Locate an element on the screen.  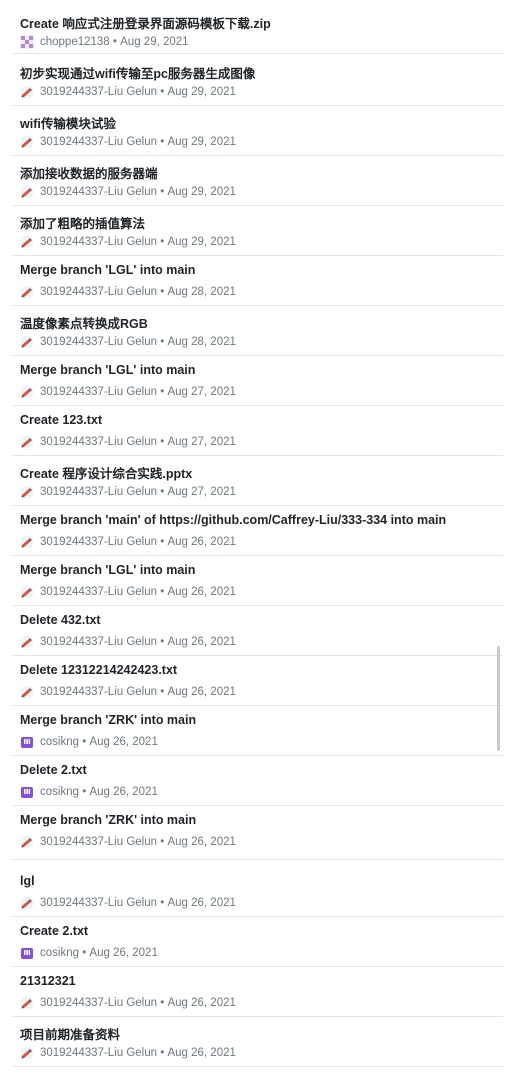
commit-row: lgl 3019244337-Liu Gelun • Aug 26, 2021 is located at coordinates (257, 892).